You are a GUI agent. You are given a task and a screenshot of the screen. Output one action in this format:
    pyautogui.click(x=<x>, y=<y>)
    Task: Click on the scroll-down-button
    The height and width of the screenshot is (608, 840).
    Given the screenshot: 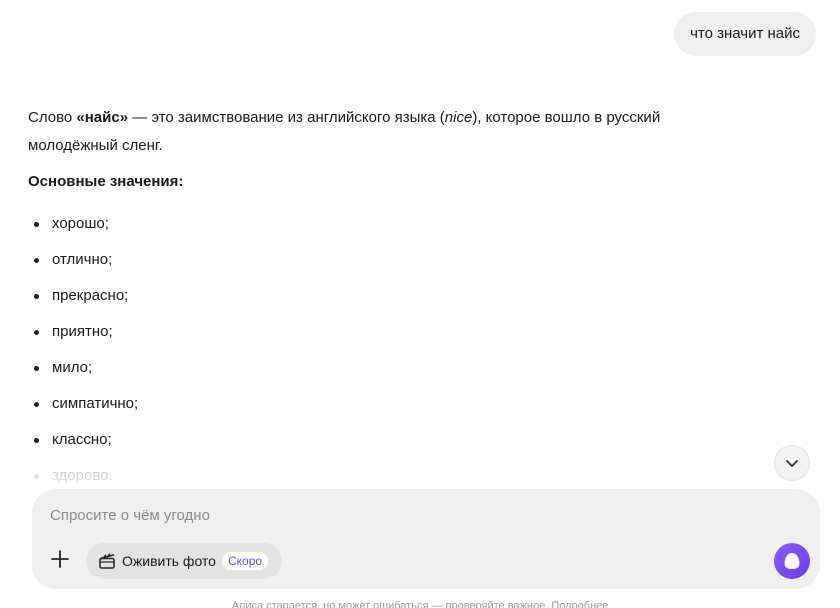 What is the action you would take?
    pyautogui.click(x=792, y=463)
    